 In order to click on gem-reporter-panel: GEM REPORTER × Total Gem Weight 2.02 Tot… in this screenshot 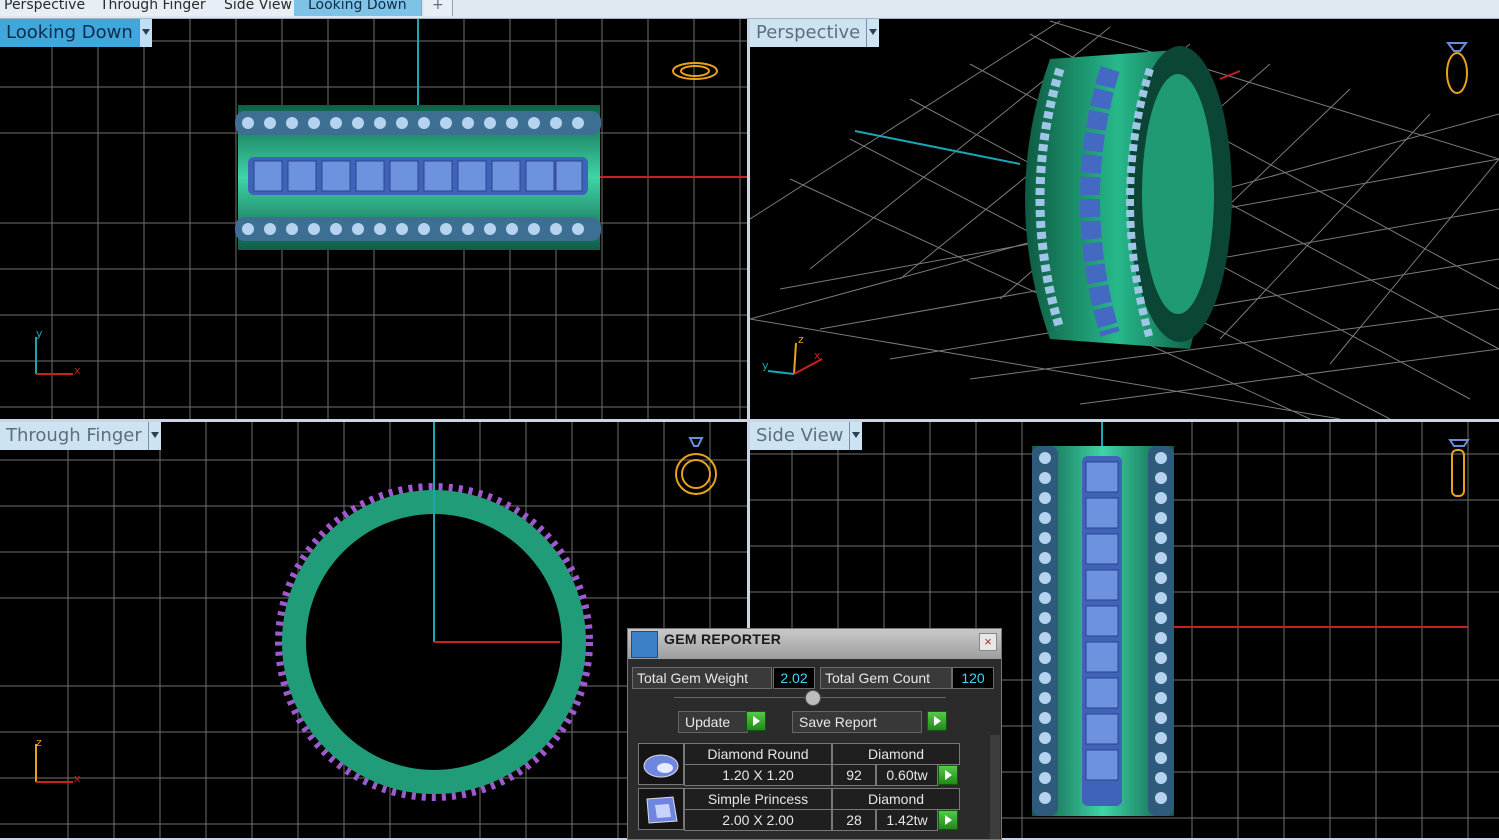, I will do `click(814, 734)`.